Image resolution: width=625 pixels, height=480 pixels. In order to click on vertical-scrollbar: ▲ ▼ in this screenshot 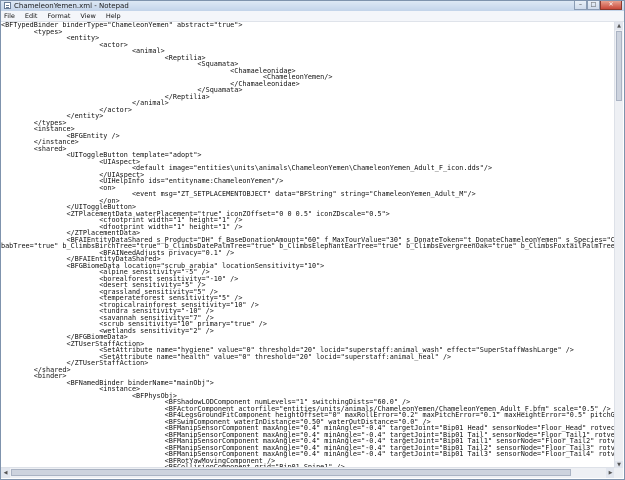, I will do `click(618, 245)`.